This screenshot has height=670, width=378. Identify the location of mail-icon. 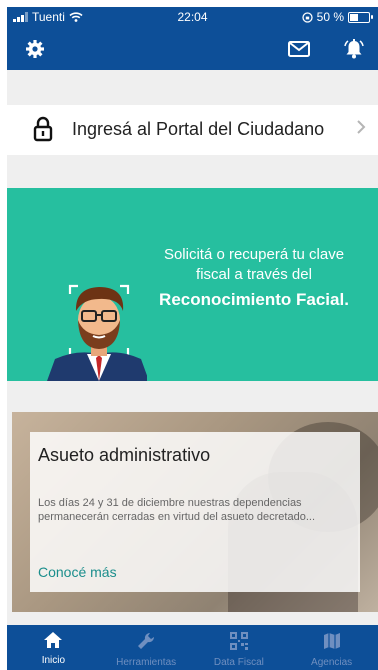
(299, 49).